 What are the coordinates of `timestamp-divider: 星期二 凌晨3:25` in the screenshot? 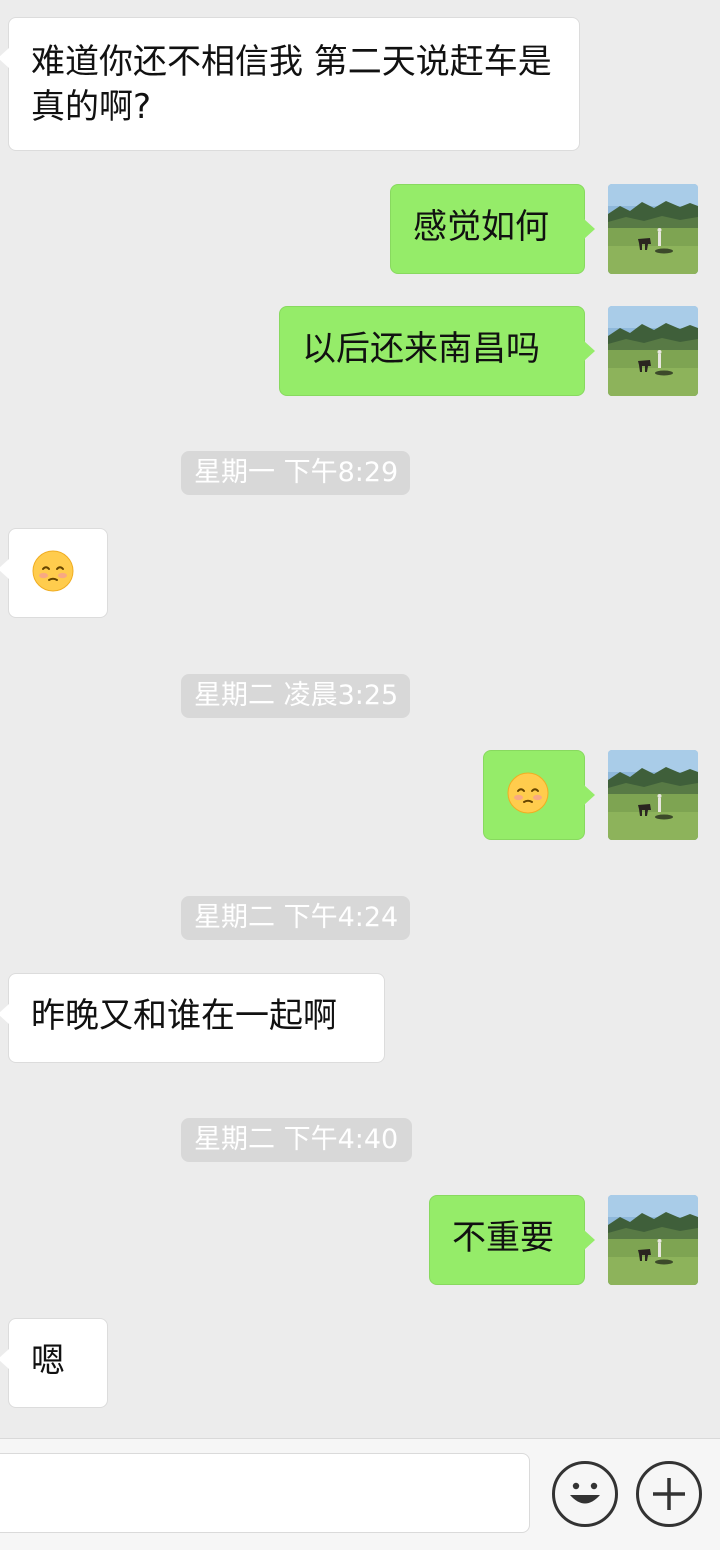 It's located at (295, 696).